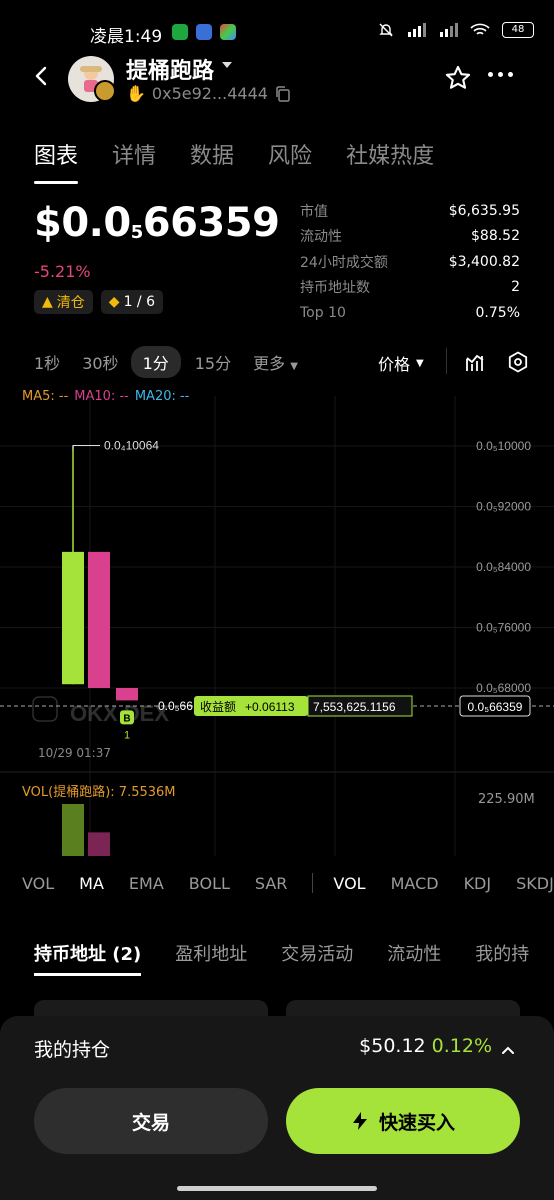 This screenshot has width=554, height=1200. What do you see at coordinates (317, 958) in the screenshot?
I see `tab-activity: 交易活动` at bounding box center [317, 958].